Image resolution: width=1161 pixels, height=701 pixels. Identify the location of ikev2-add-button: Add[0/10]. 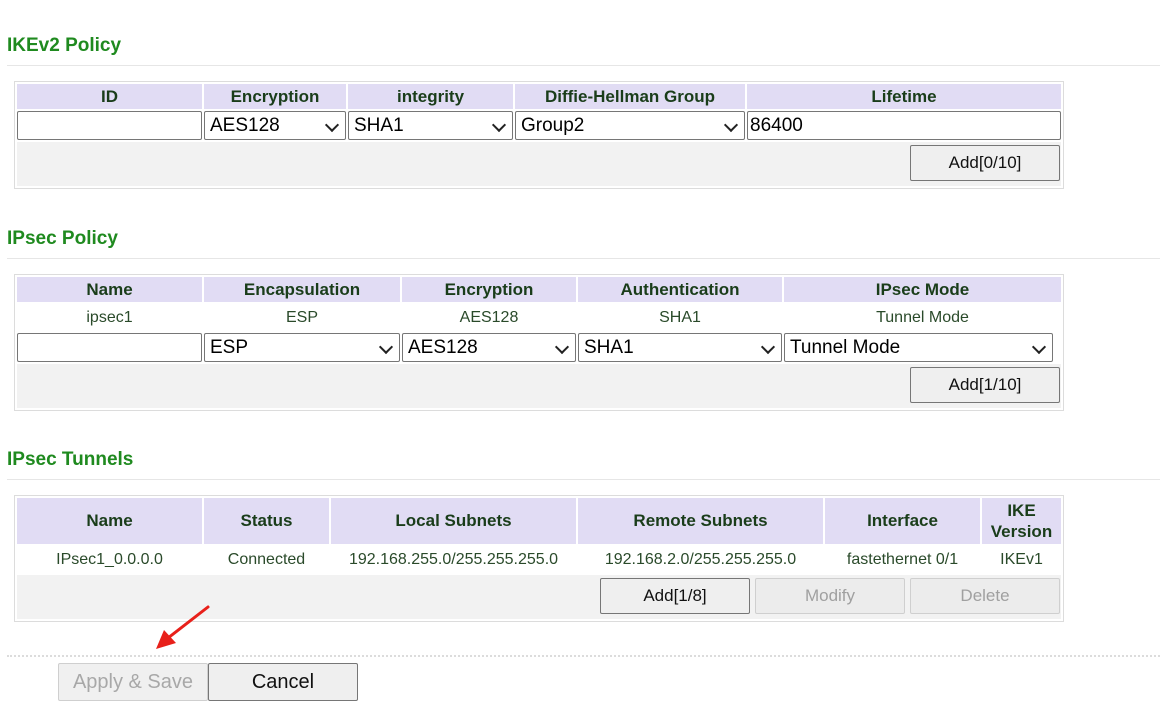
(985, 163).